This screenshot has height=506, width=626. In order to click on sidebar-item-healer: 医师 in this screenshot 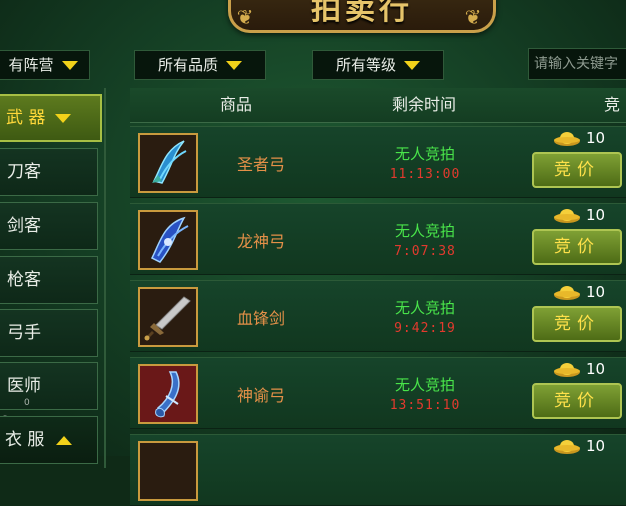, I will do `click(49, 386)`.